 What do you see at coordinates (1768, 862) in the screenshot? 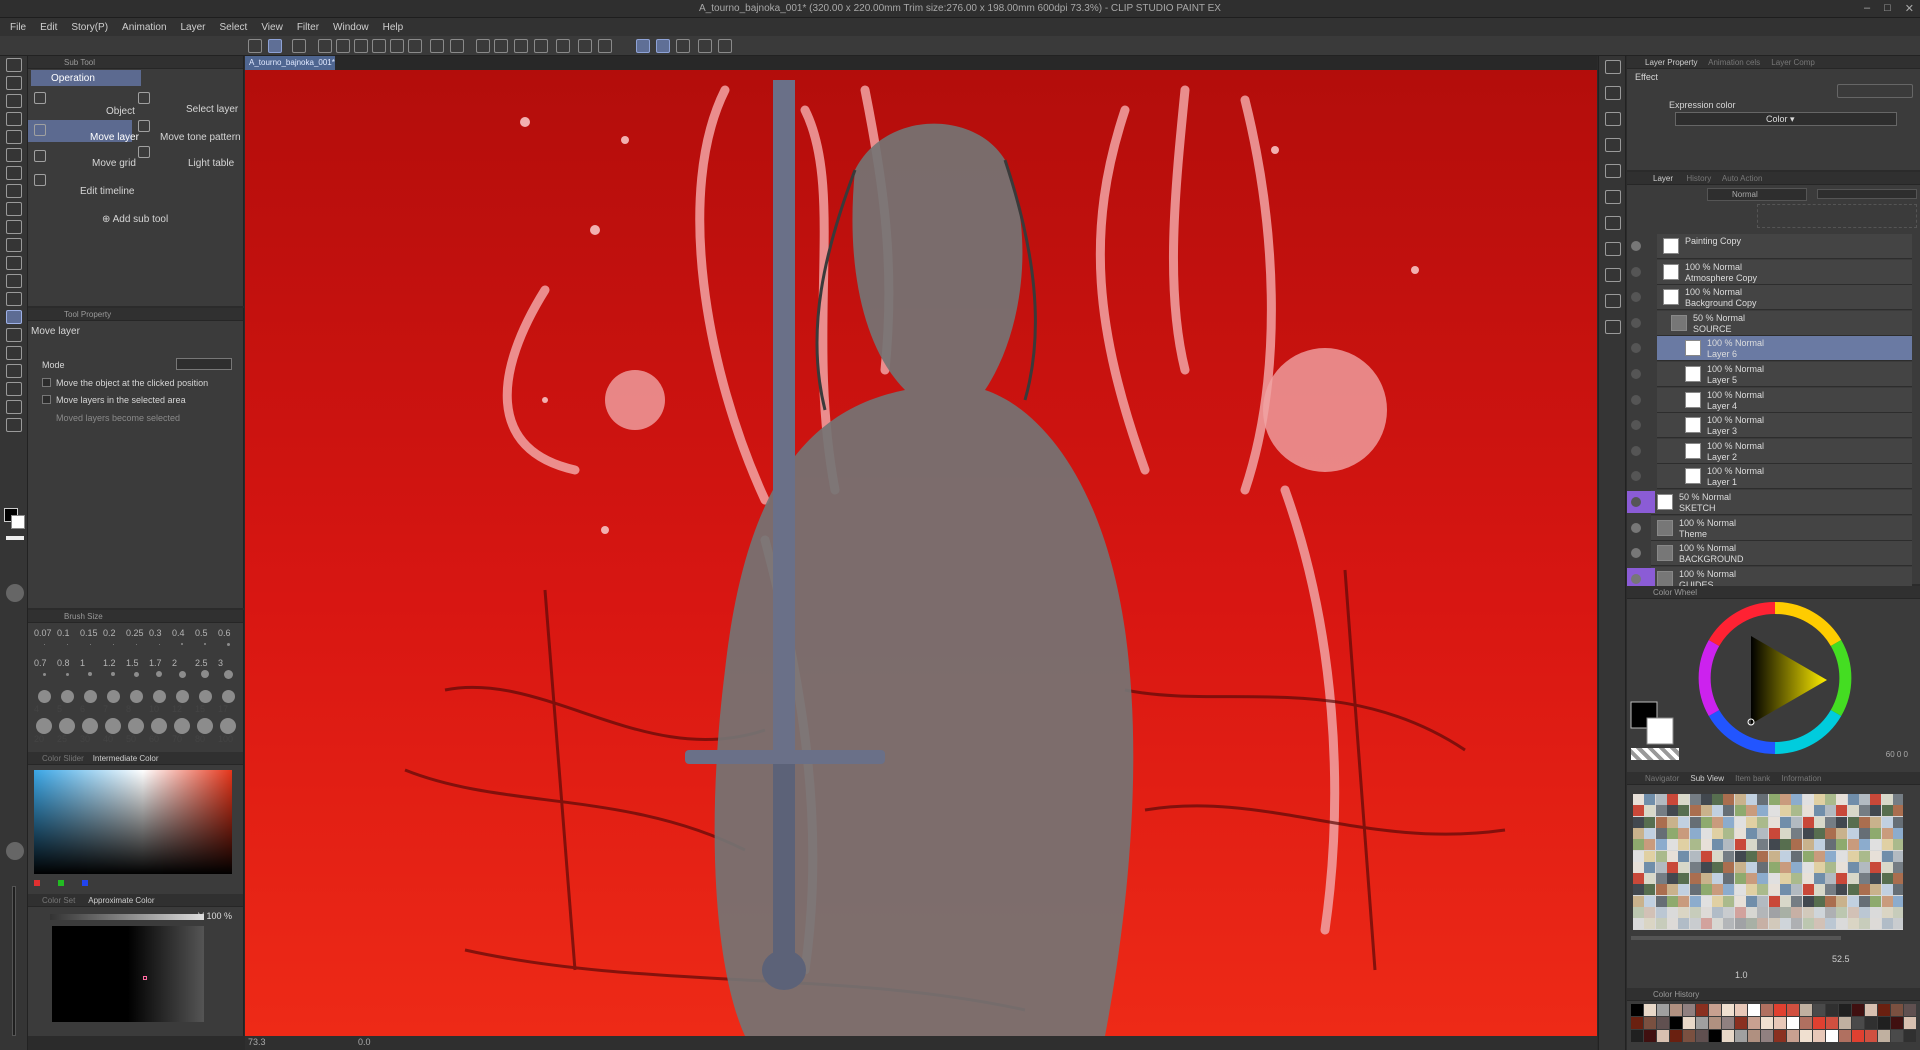
I see `sub-view-image` at bounding box center [1768, 862].